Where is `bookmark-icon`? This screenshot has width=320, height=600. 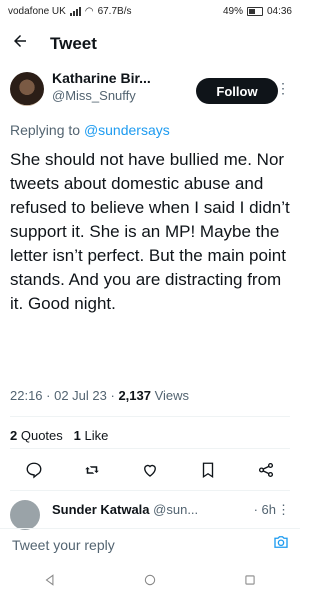 bookmark-icon is located at coordinates (208, 470).